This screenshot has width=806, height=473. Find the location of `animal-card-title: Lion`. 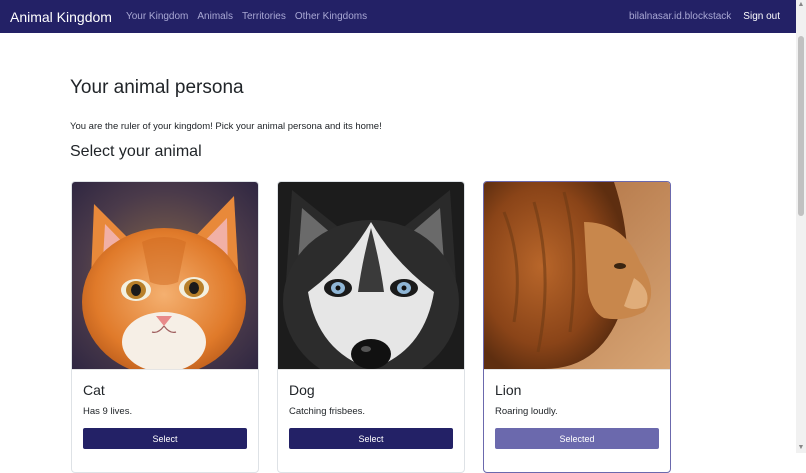

animal-card-title: Lion is located at coordinates (508, 390).